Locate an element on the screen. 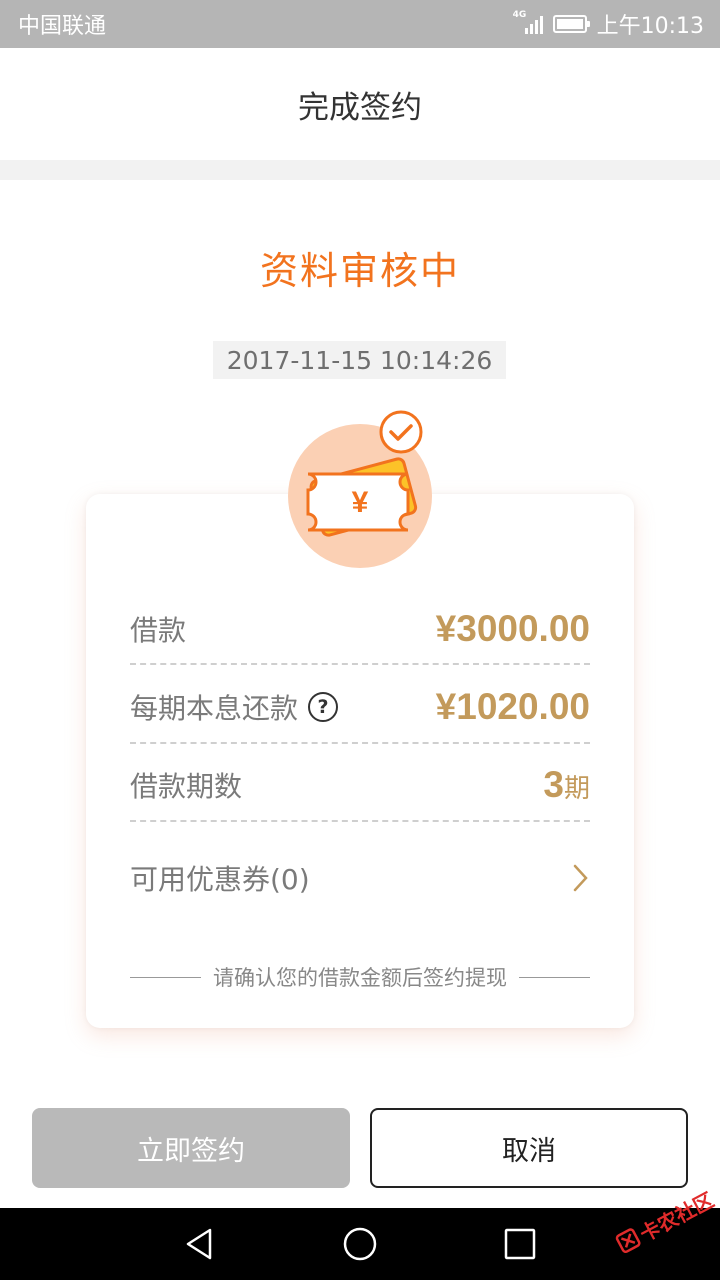 This screenshot has height=1280, width=720. confirm-note-text: 请确认您的借款金额后签约提现 is located at coordinates (360, 978).